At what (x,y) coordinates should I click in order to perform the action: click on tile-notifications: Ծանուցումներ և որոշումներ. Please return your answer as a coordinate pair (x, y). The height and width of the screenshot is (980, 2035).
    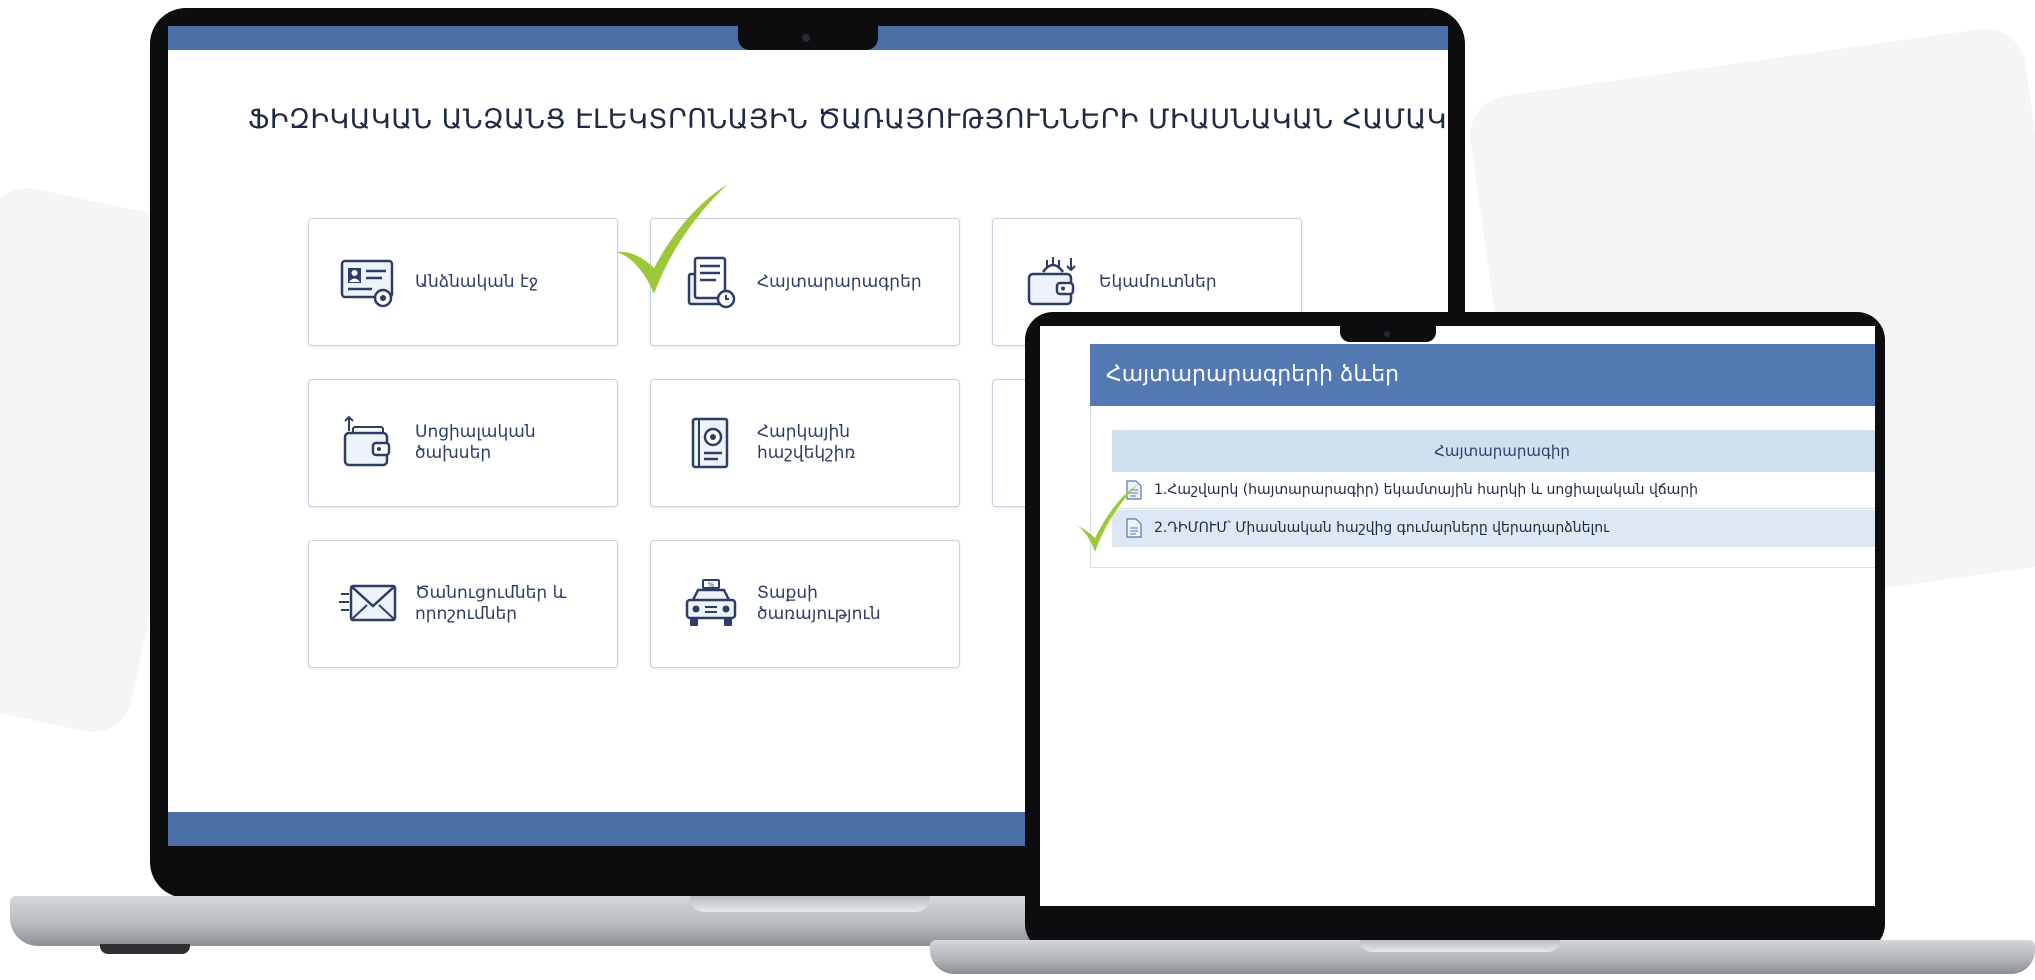
    Looking at the image, I should click on (463, 604).